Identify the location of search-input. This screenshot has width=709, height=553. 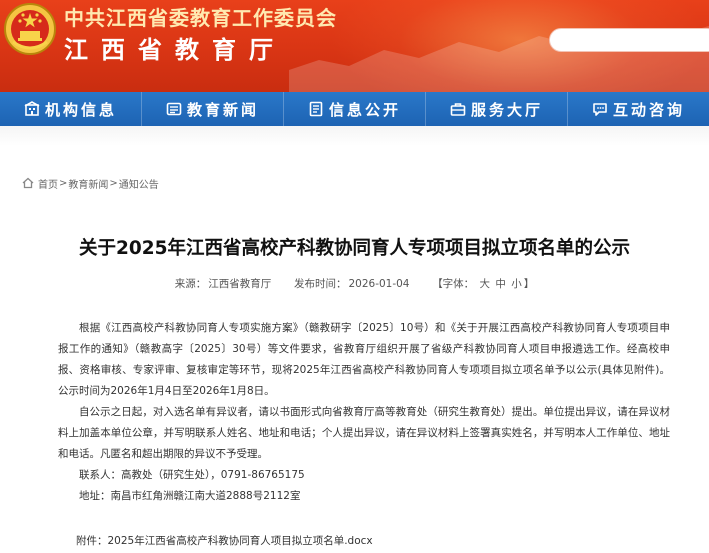
(629, 40).